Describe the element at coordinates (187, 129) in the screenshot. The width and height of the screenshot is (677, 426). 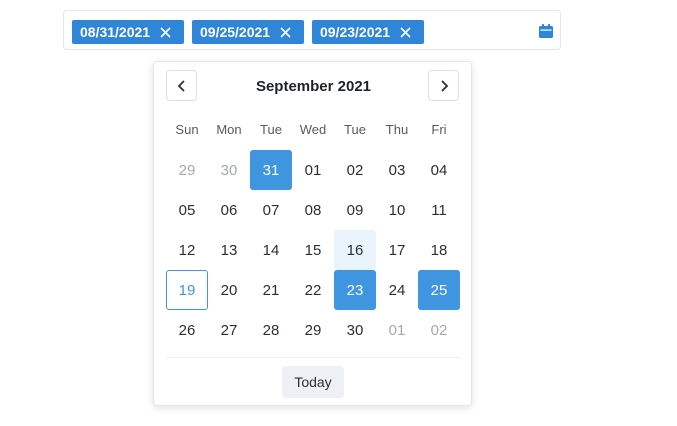
I see `weekday-label: Sun` at that location.